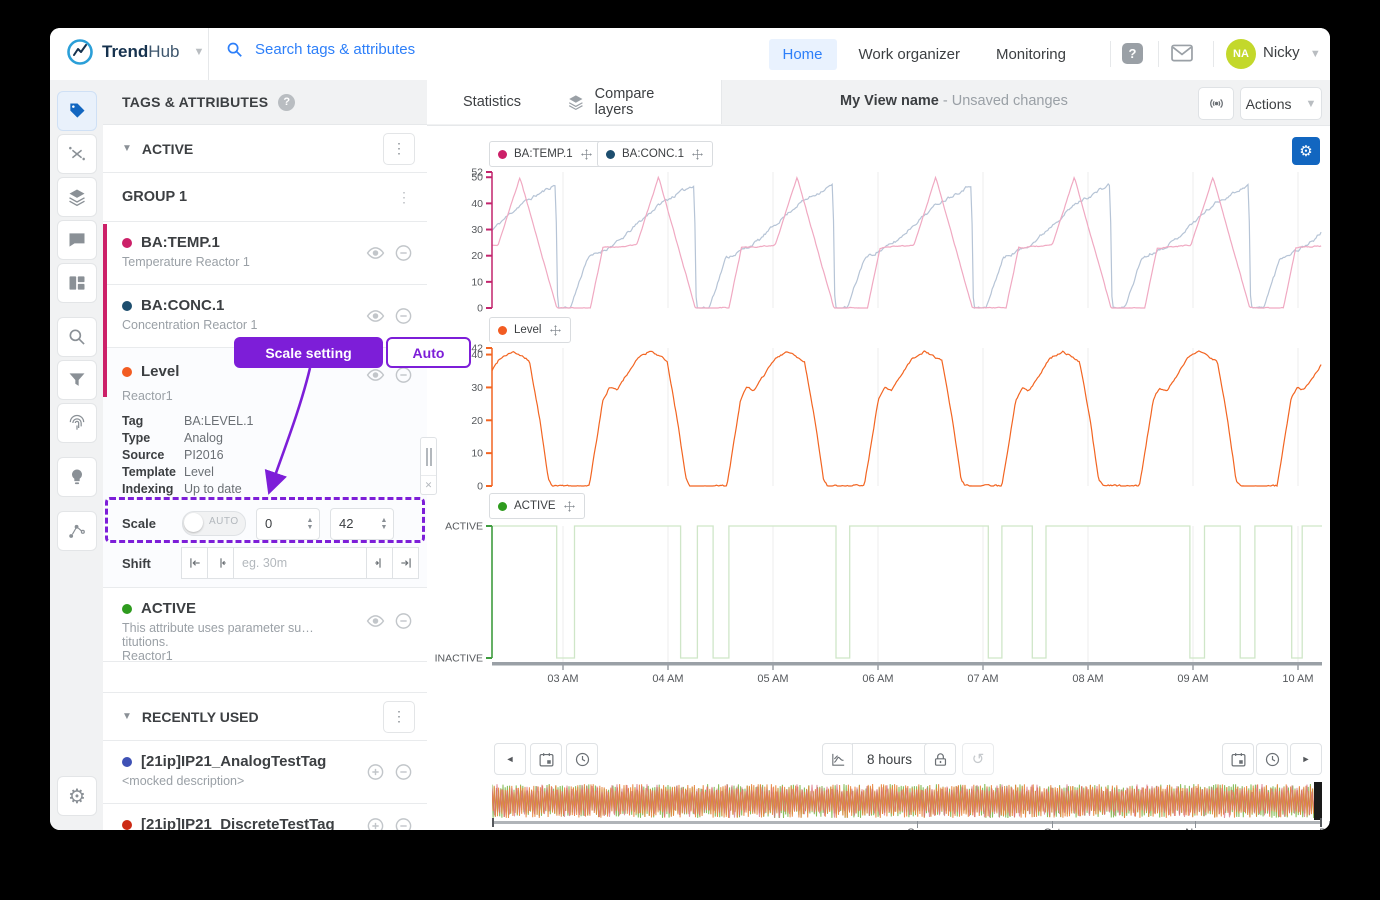 The height and width of the screenshot is (900, 1380). Describe the element at coordinates (76, 283) in the screenshot. I see `dashboard-tool-button` at that location.